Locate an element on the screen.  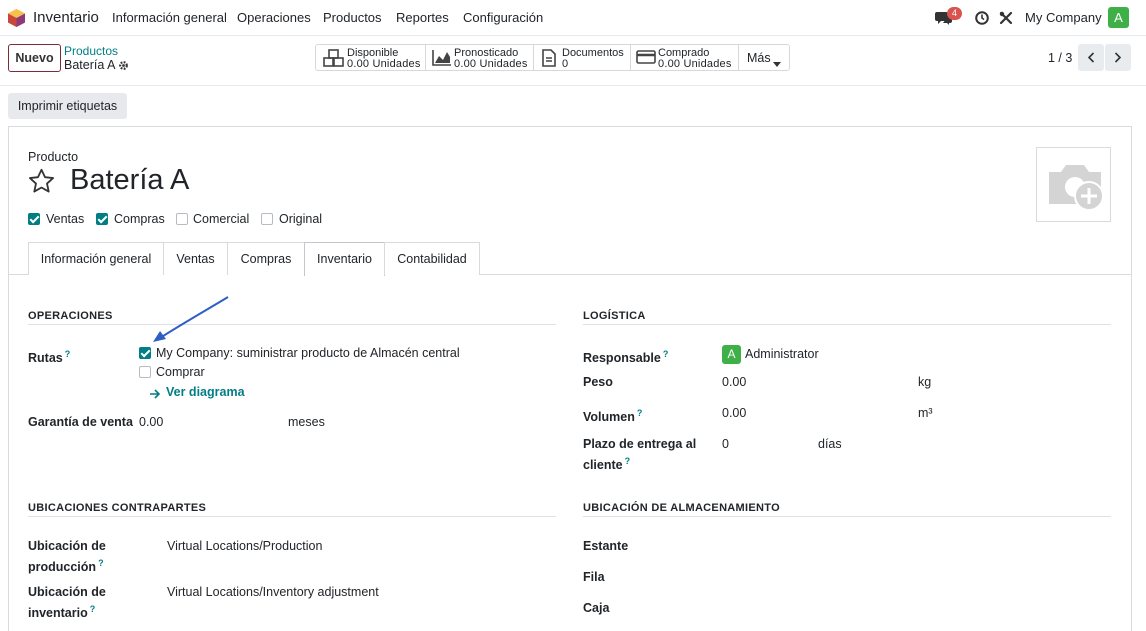
new-button: Nuevo is located at coordinates (34, 58).